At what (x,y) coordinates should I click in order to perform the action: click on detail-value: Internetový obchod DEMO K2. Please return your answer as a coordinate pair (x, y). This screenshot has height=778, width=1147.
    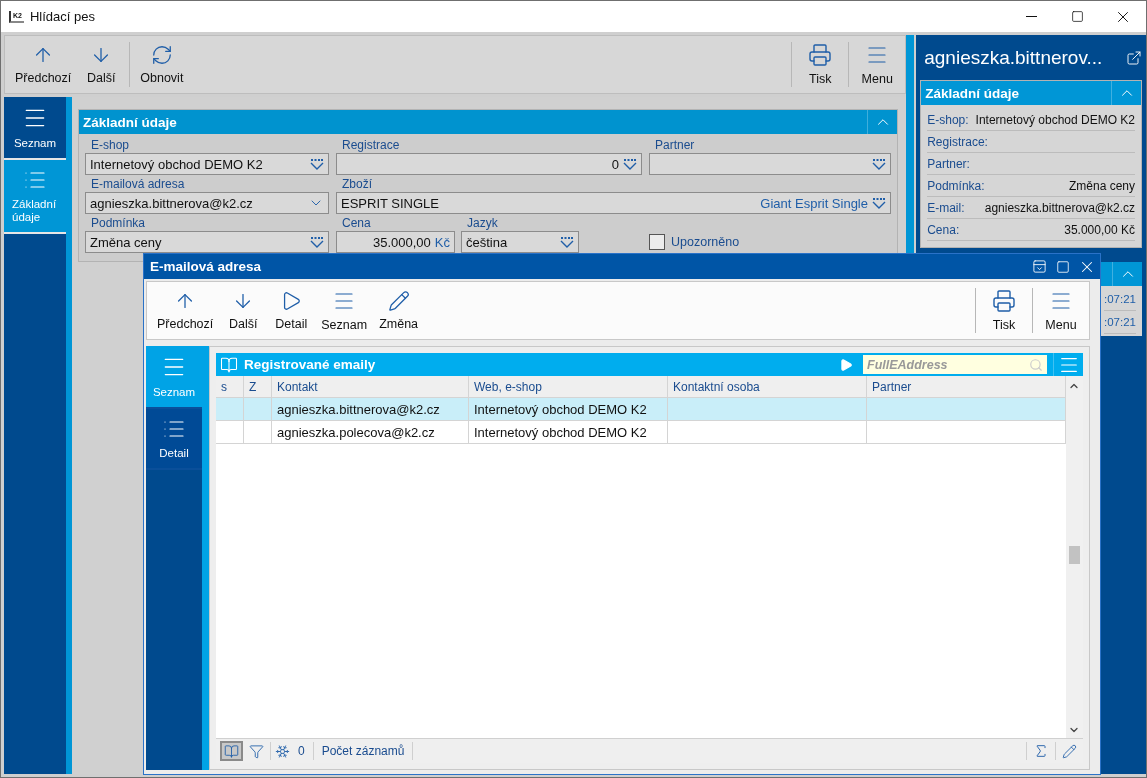
    Looking at the image, I should click on (1055, 119).